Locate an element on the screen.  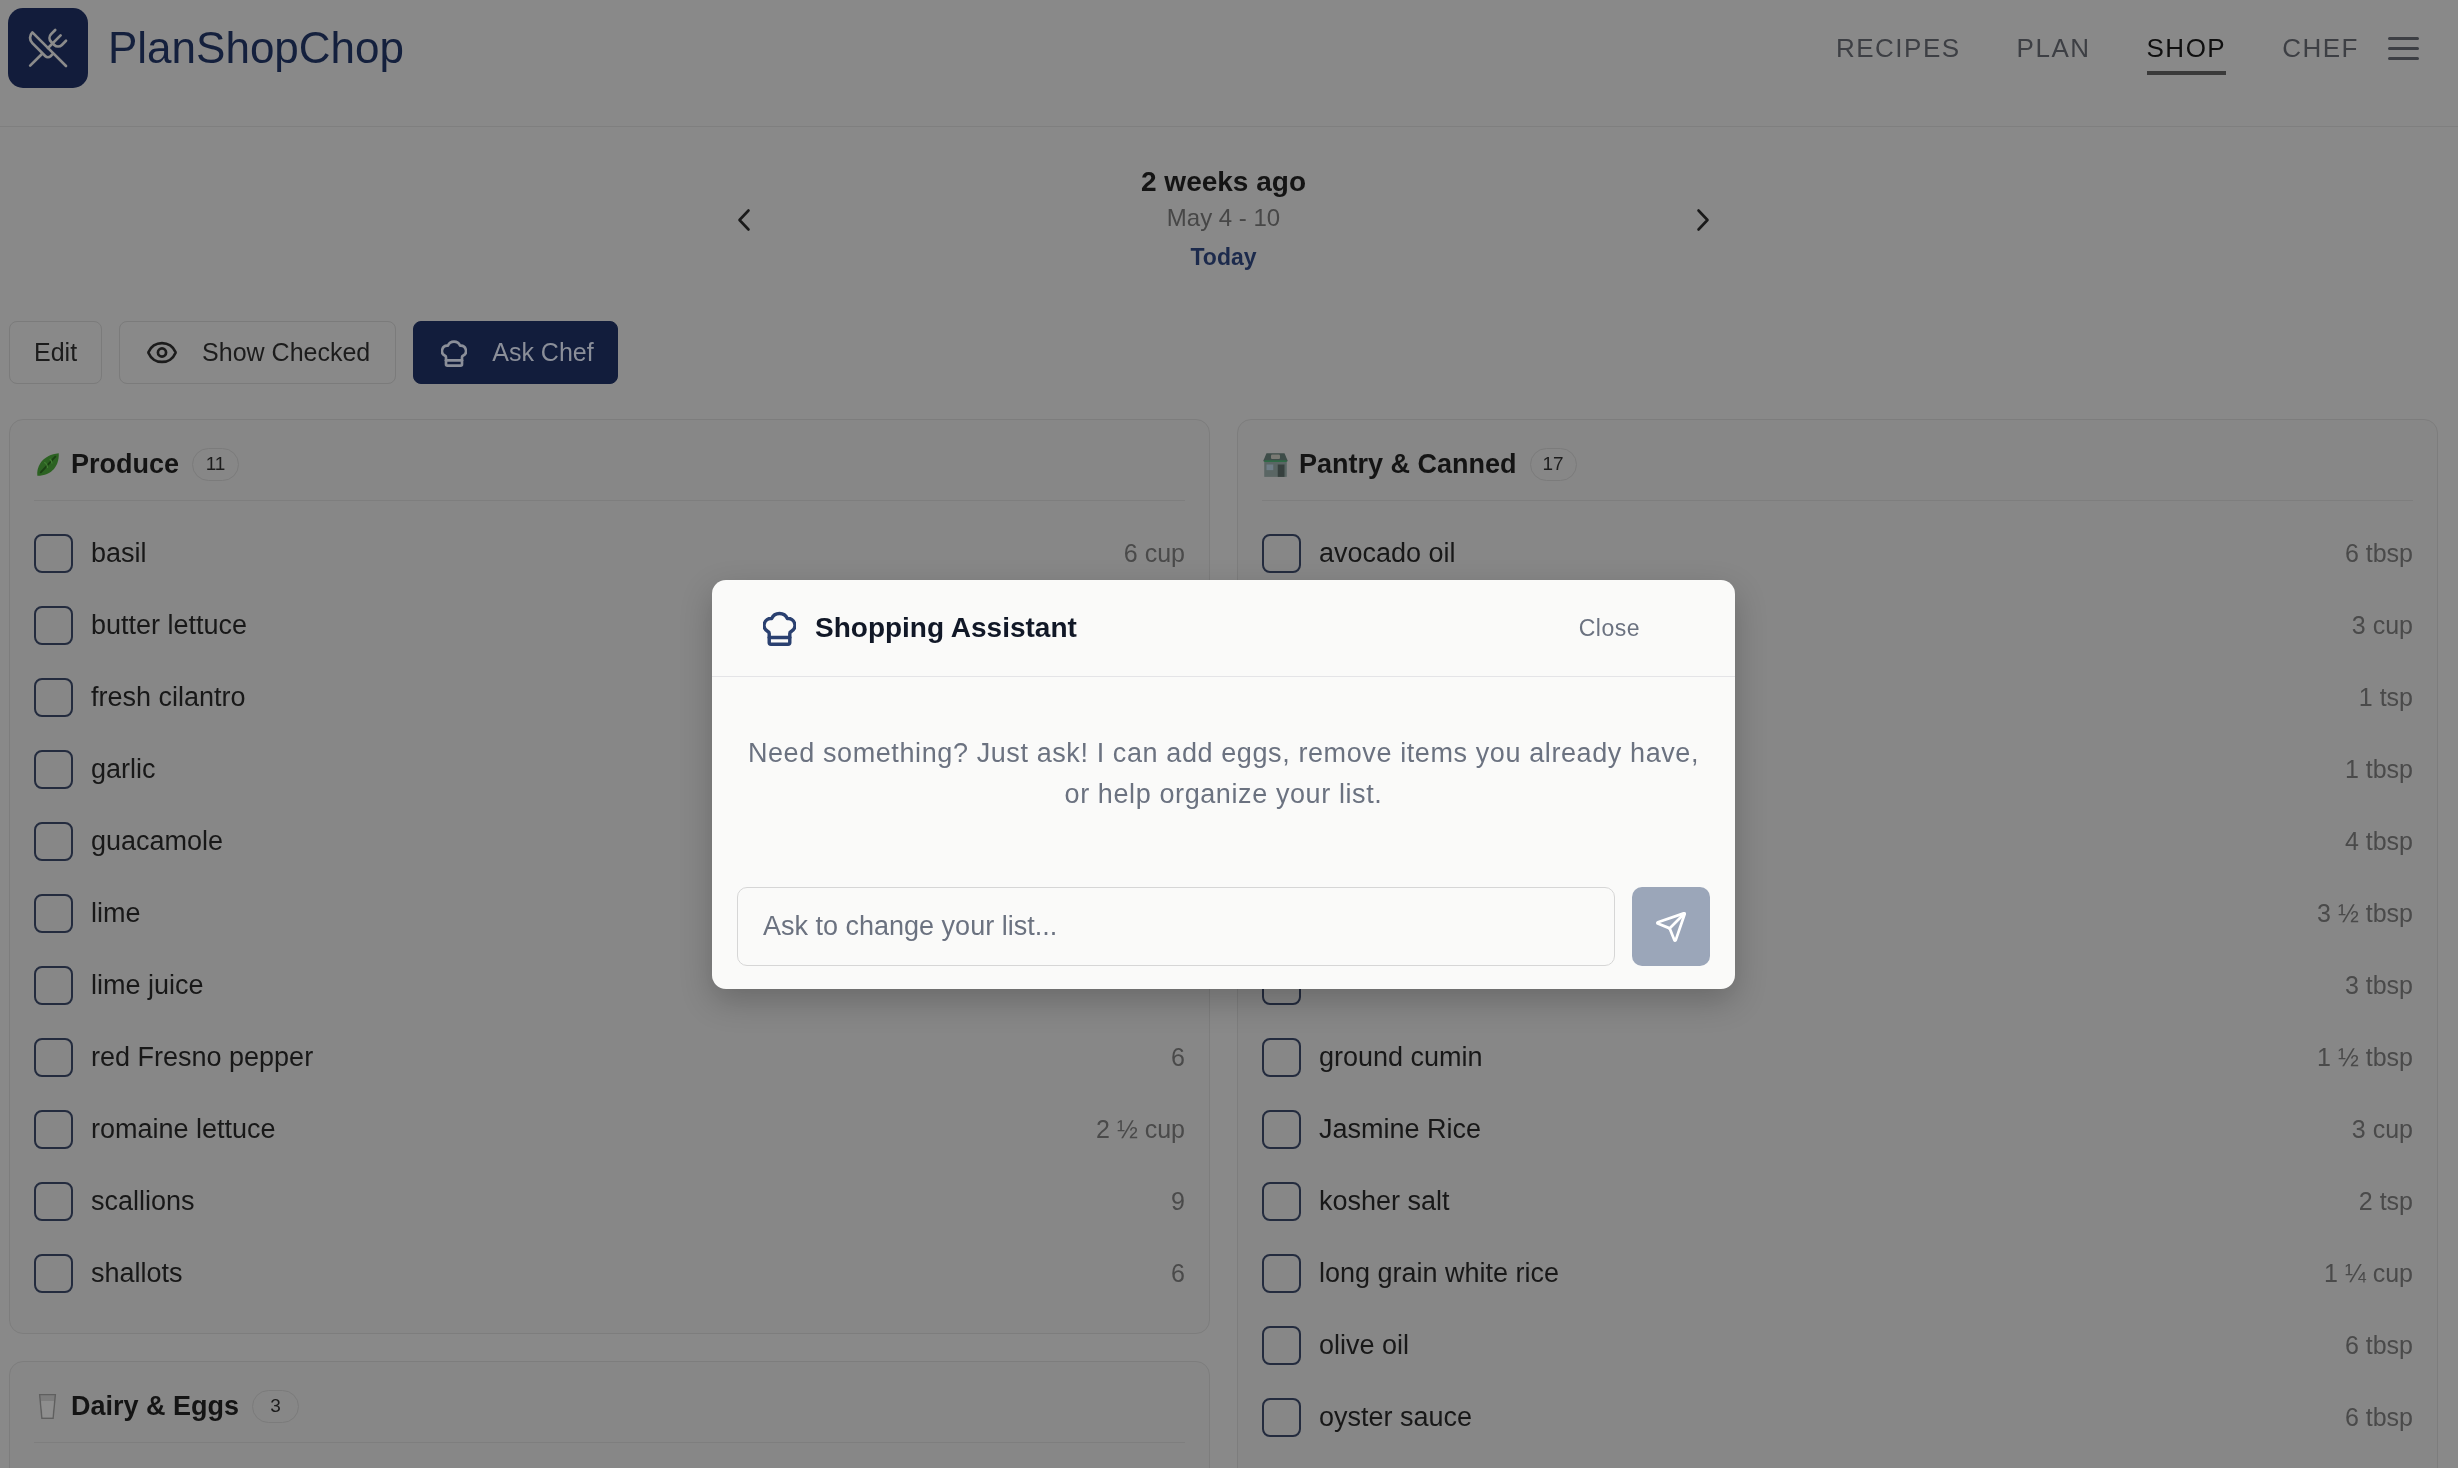
item-name: garlic is located at coordinates (123, 769).